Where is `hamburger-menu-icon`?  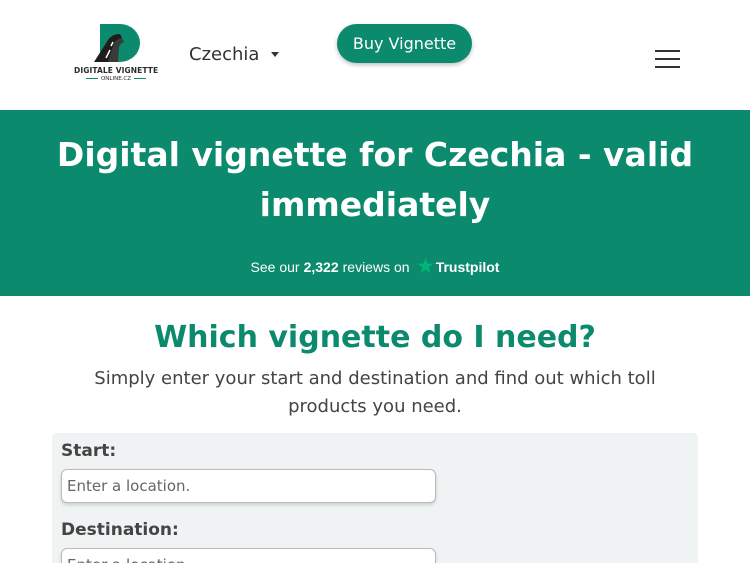 hamburger-menu-icon is located at coordinates (668, 59).